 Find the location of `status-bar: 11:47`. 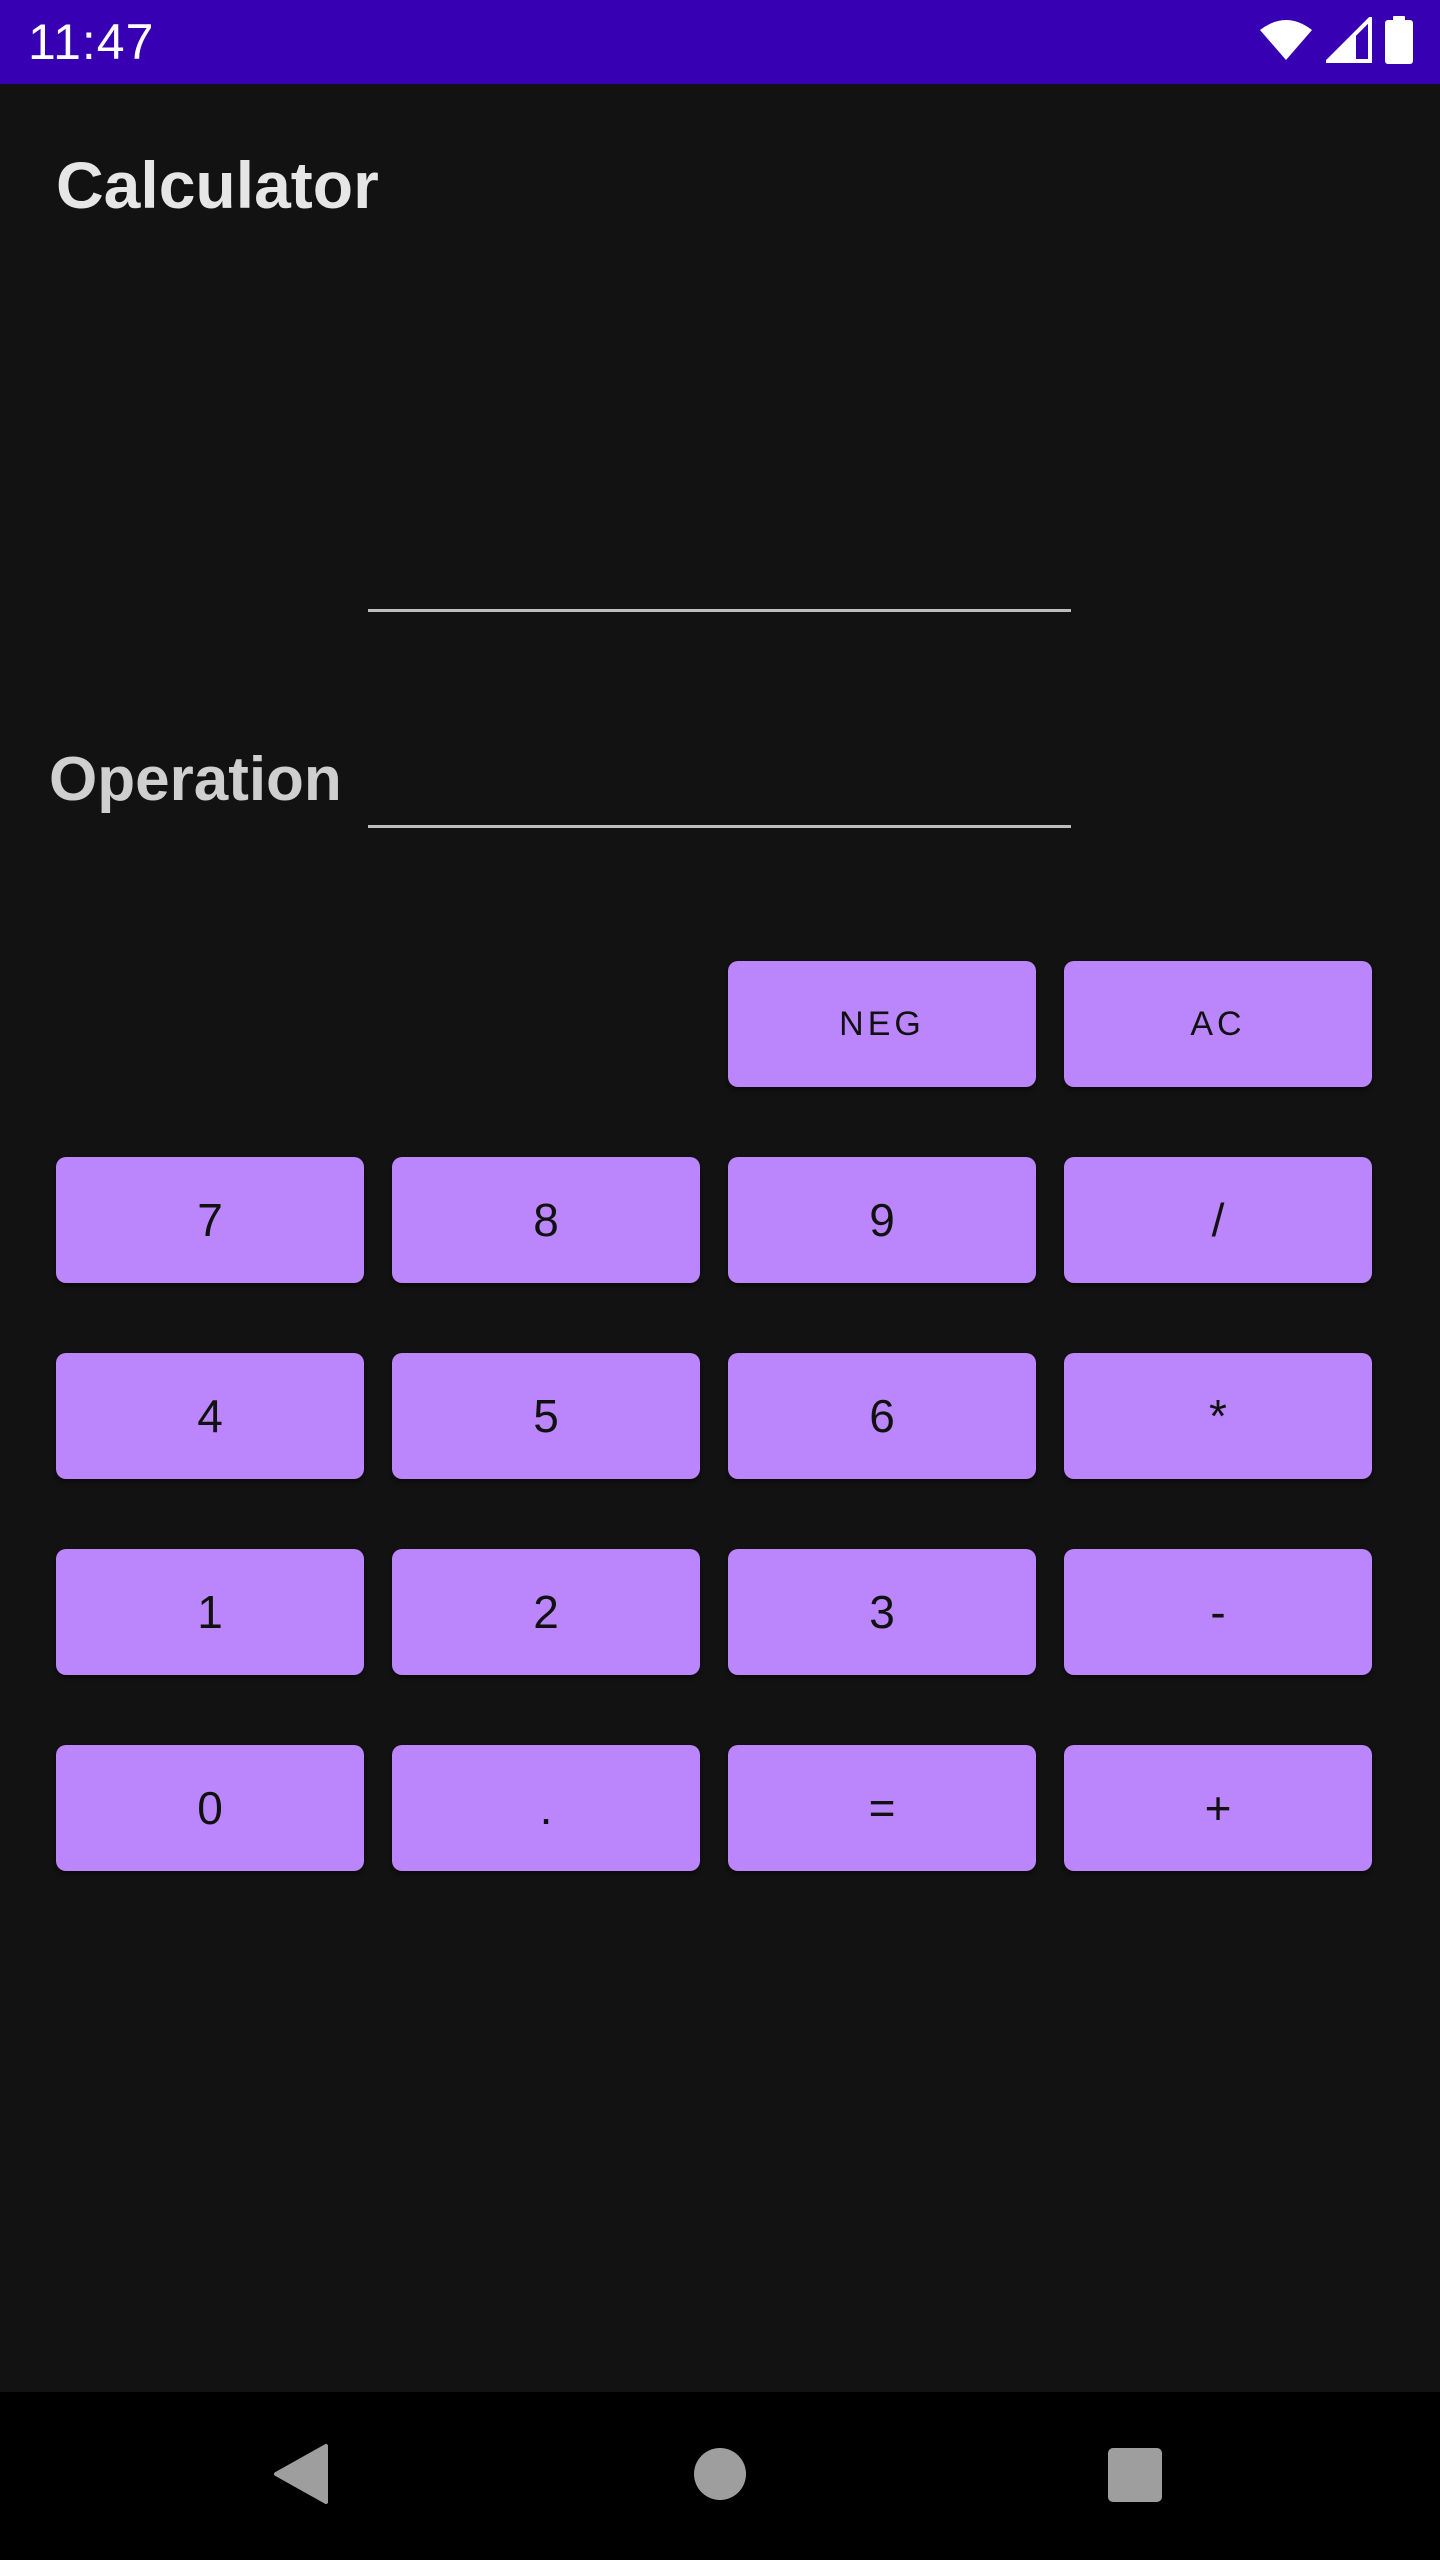

status-bar: 11:47 is located at coordinates (720, 42).